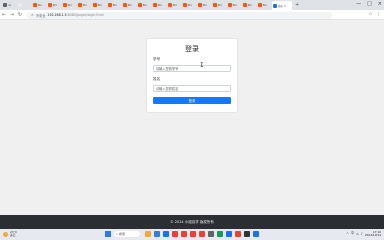  What do you see at coordinates (24, 5) in the screenshot?
I see `browser-tab` at bounding box center [24, 5].